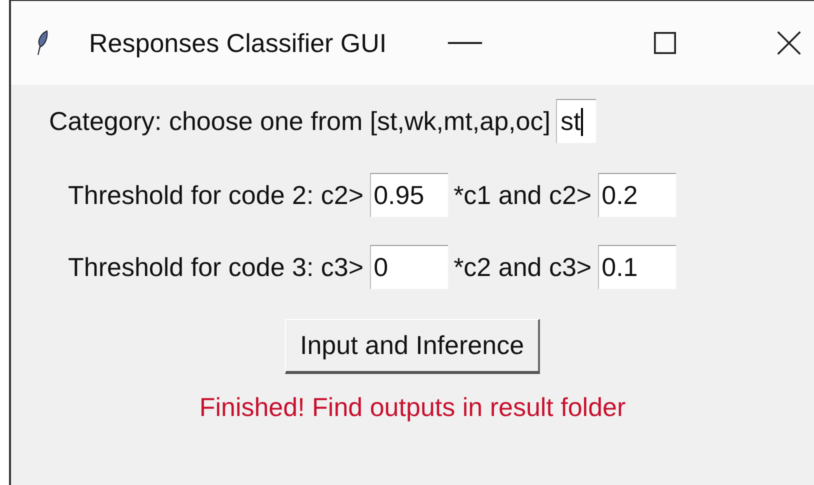  I want to click on close-icon, so click(789, 43).